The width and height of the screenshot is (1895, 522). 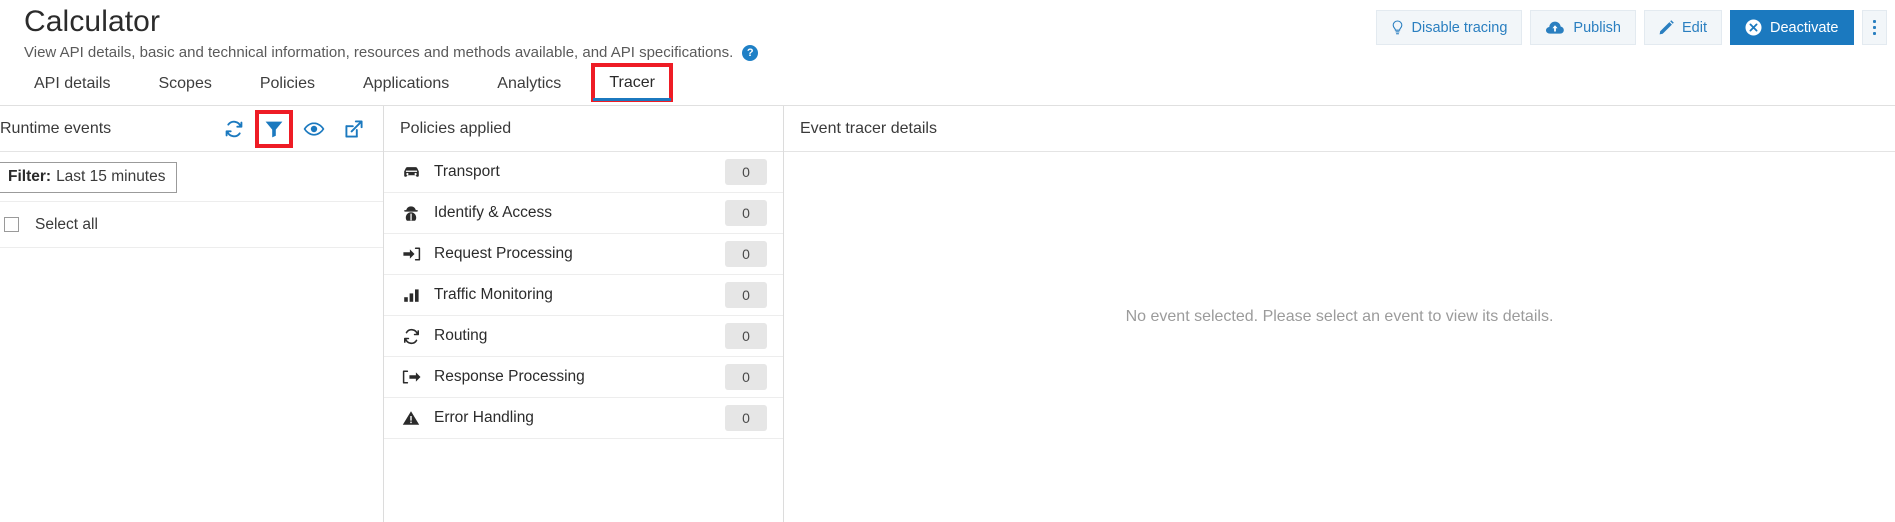 I want to click on external-link-icon, so click(x=354, y=129).